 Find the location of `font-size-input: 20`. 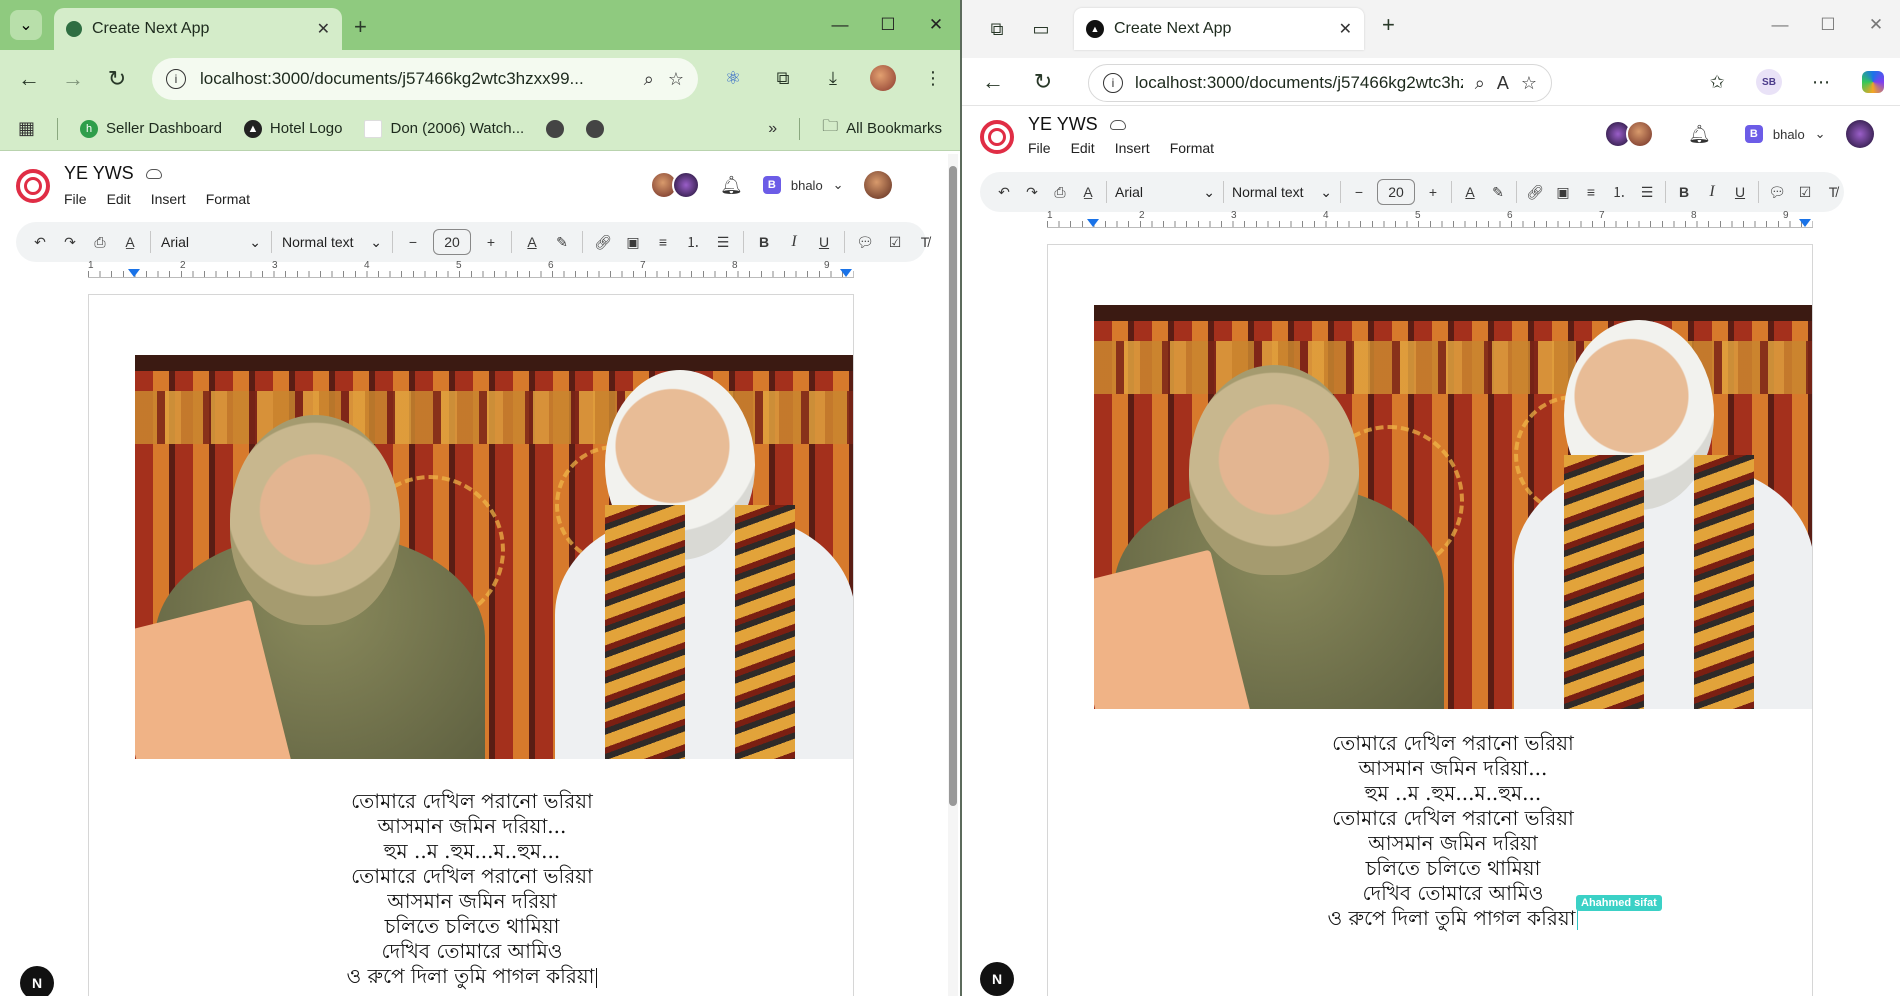

font-size-input: 20 is located at coordinates (1396, 192).